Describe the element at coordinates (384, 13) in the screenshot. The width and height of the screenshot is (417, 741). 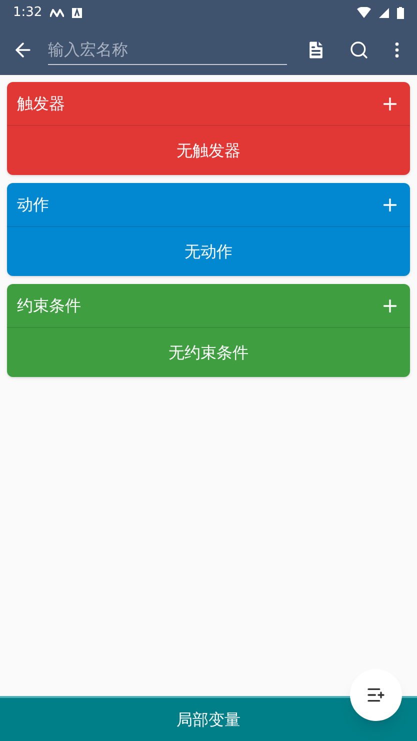
I see `signal-icon` at that location.